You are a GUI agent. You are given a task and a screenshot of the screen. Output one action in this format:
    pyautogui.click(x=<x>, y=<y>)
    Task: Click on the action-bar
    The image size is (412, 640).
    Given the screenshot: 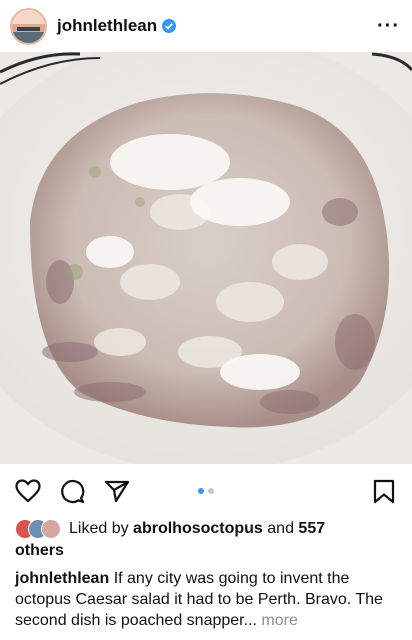 What is the action you would take?
    pyautogui.click(x=206, y=491)
    